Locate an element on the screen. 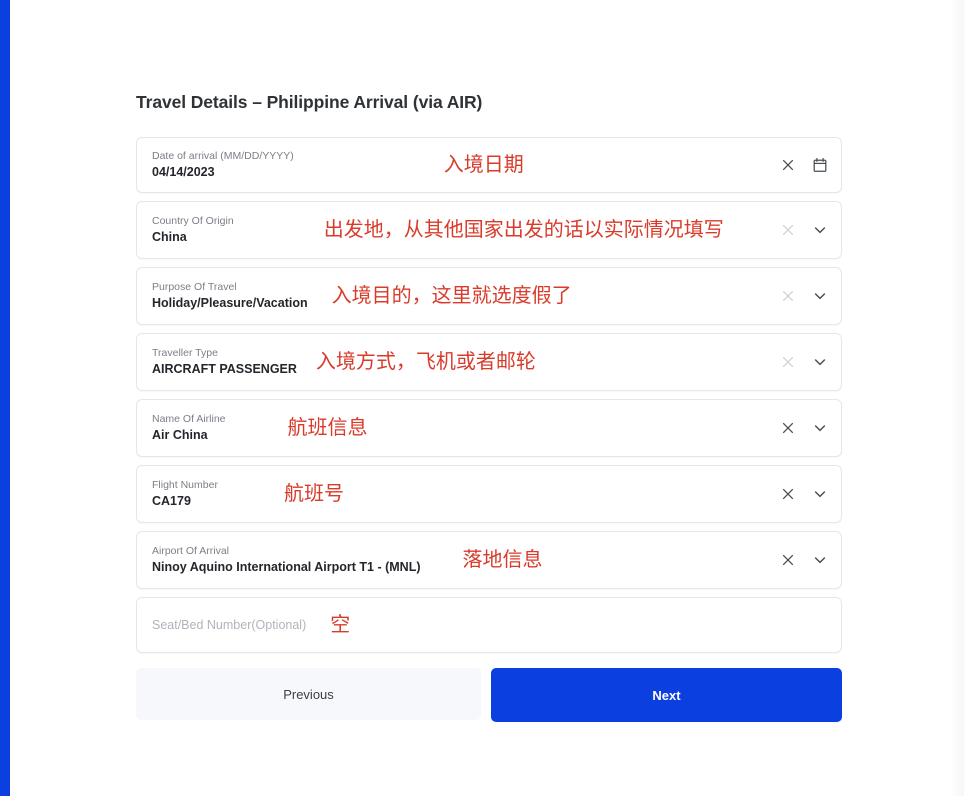 This screenshot has width=964, height=796. field-label: Traveller Type is located at coordinates (185, 353).